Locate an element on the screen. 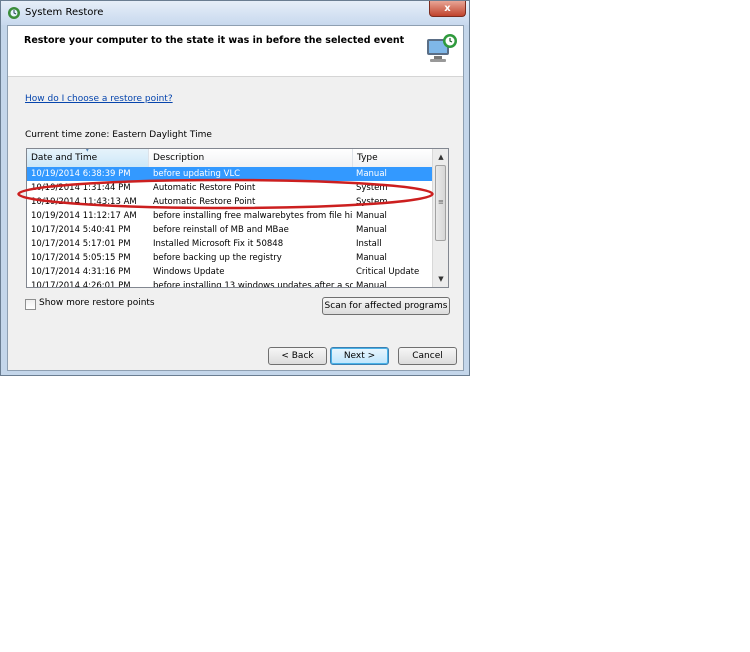  row-description: before reinstall of MB and MBae is located at coordinates (221, 230).